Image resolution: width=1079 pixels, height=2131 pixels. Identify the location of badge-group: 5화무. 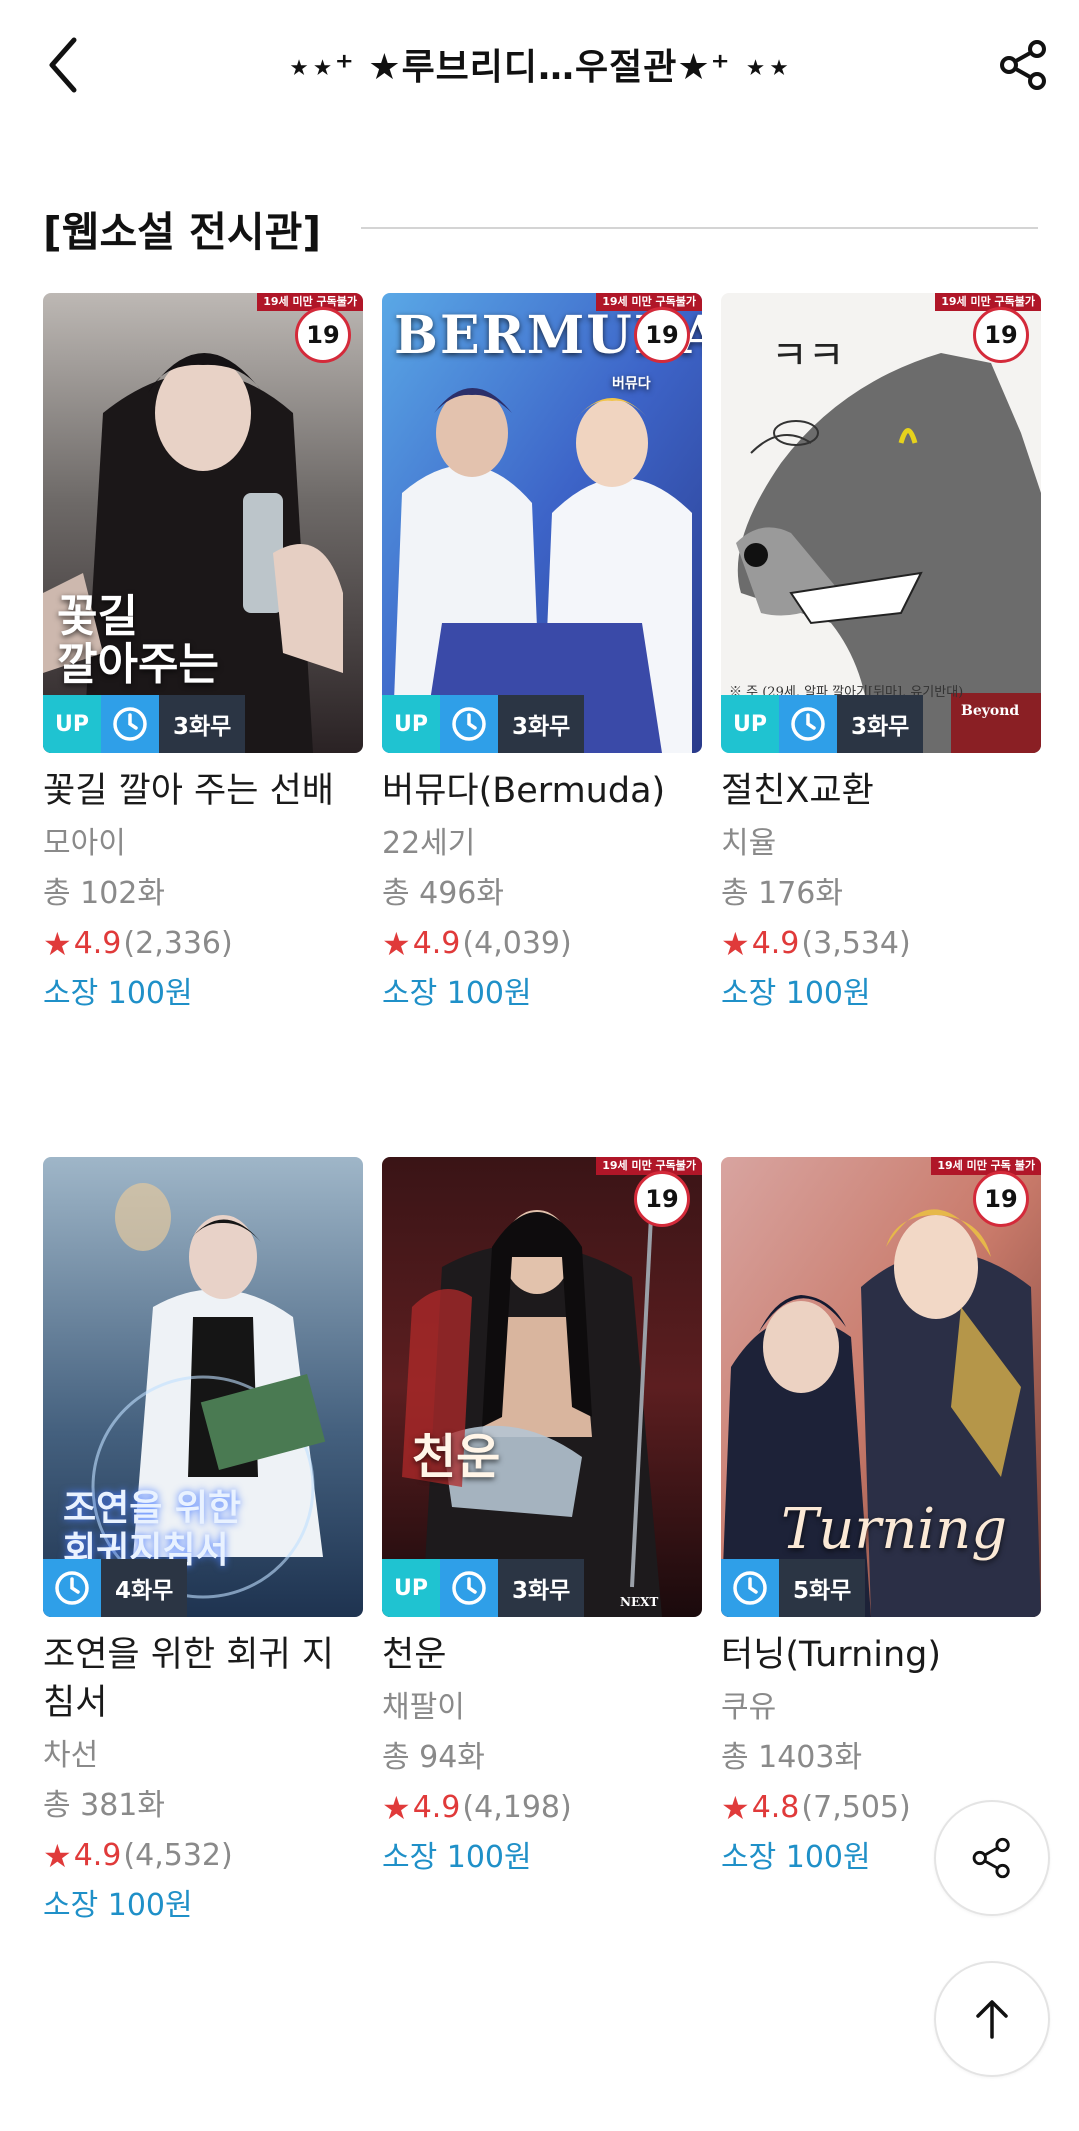
(793, 1588).